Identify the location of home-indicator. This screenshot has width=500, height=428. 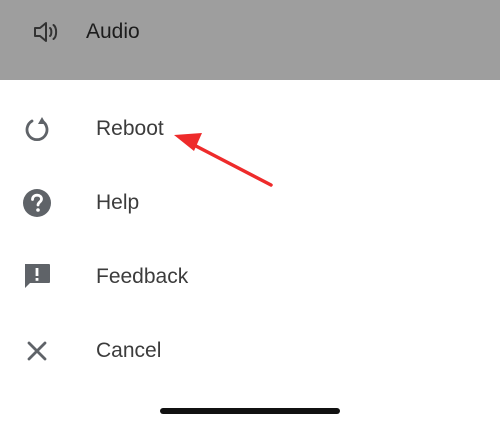
(250, 411).